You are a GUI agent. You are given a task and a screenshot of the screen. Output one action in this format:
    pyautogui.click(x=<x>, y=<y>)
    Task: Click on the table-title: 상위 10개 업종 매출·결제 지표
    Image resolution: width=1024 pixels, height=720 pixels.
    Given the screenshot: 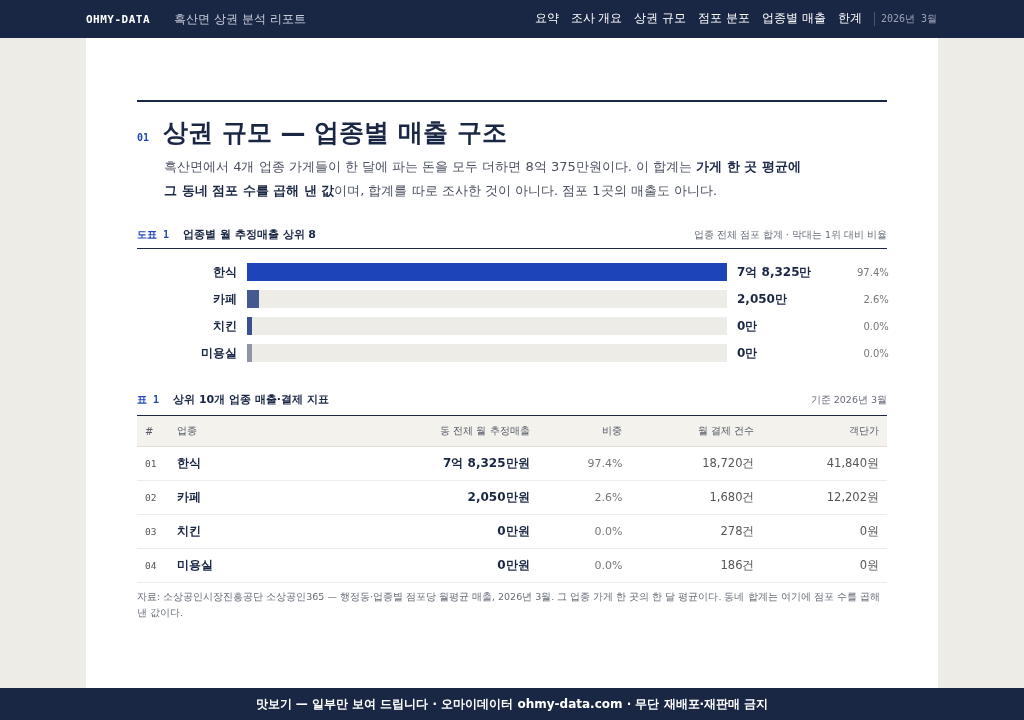 What is the action you would take?
    pyautogui.click(x=251, y=399)
    